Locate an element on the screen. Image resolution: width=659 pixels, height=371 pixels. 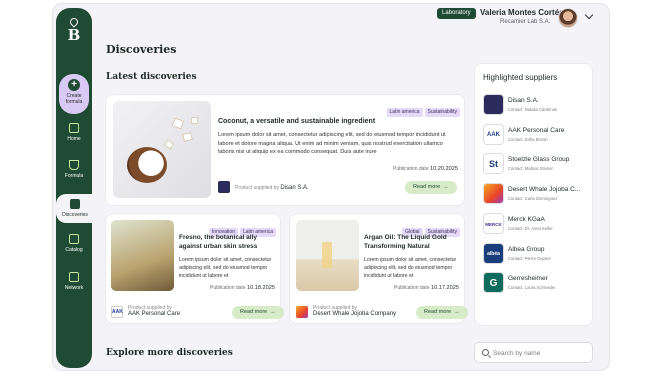
user-company: Recamier Lab S.A. is located at coordinates (525, 22).